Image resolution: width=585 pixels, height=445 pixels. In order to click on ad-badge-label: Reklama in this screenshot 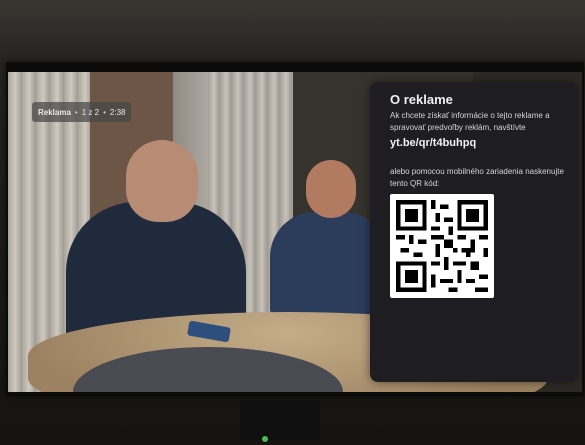, I will do `click(54, 112)`.